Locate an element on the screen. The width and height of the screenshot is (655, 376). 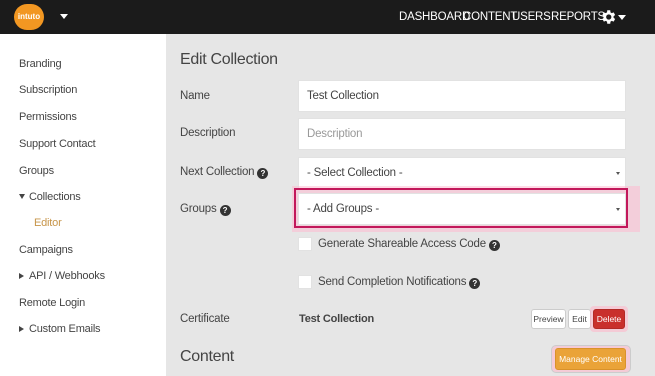
sidebar-item-support-contact: Support Contact is located at coordinates (57, 144).